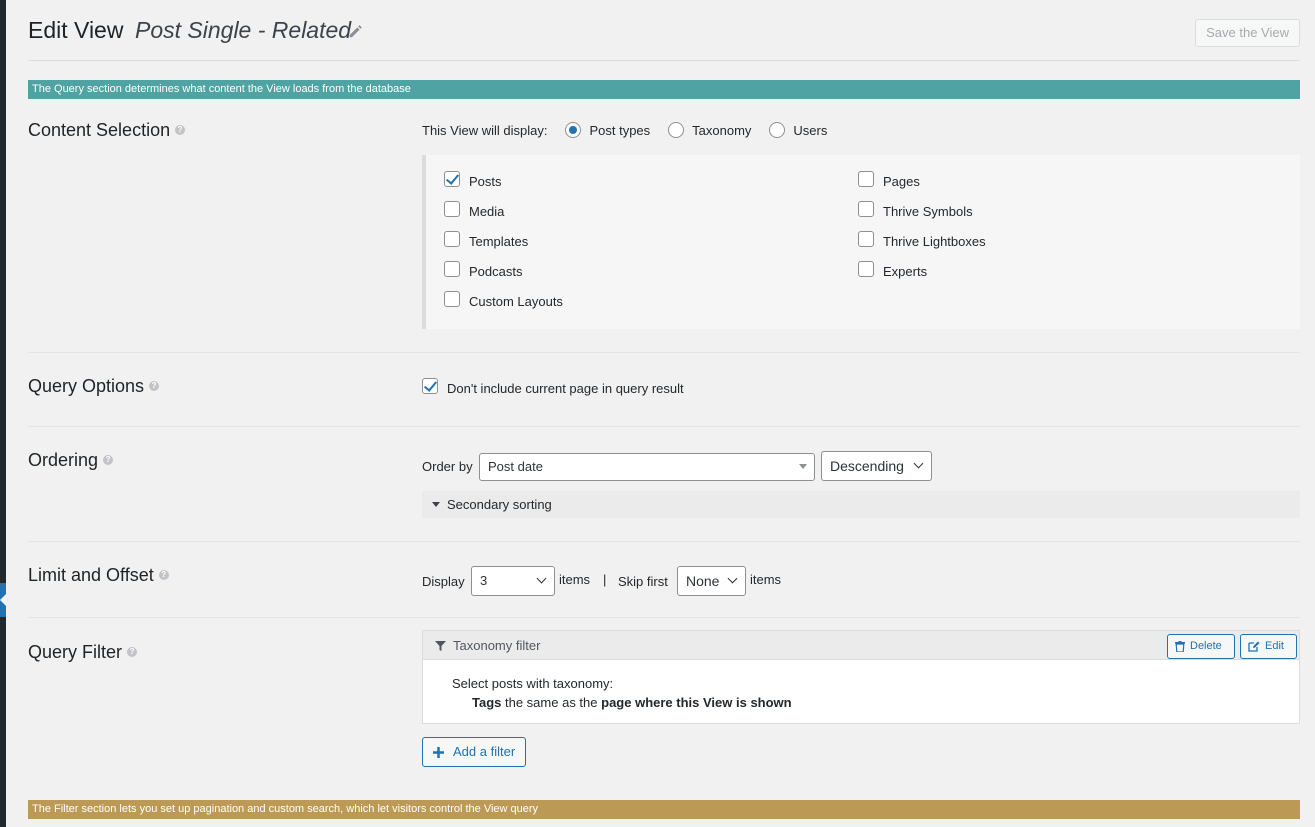 Image resolution: width=1315 pixels, height=827 pixels. I want to click on checkbox-label: Pages, so click(901, 181).